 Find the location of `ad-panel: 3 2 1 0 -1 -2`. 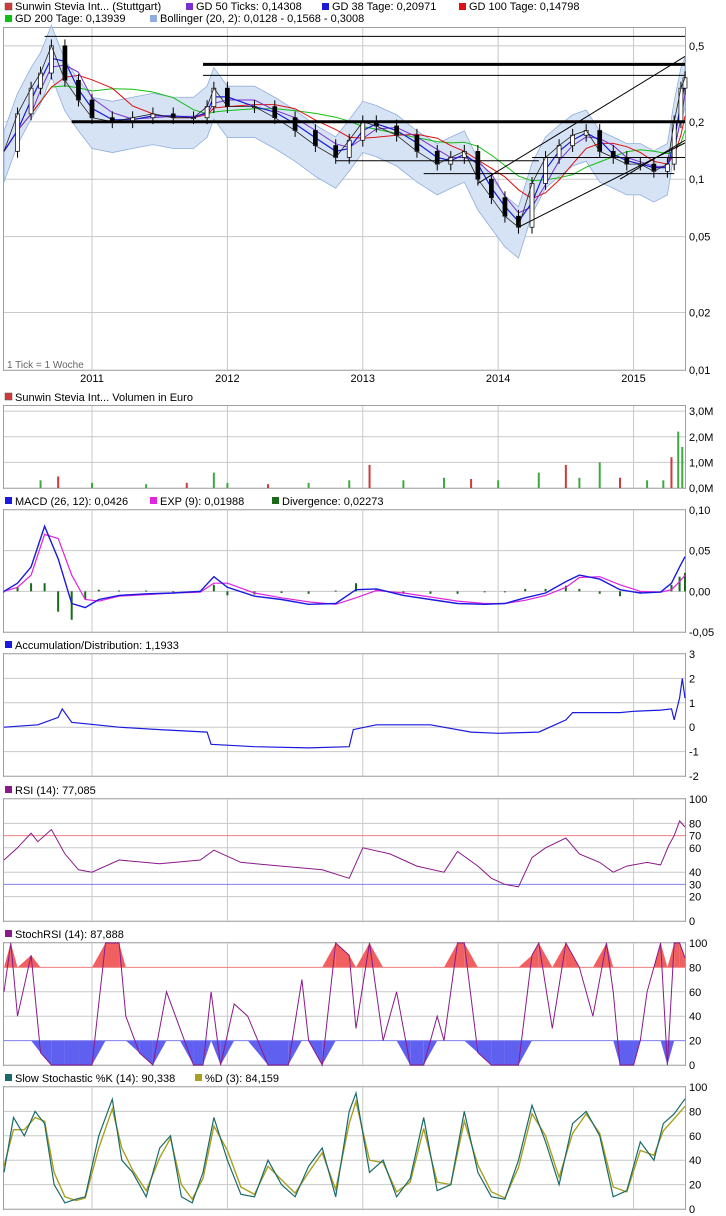

ad-panel: 3 2 1 0 -1 -2 is located at coordinates (351, 716).